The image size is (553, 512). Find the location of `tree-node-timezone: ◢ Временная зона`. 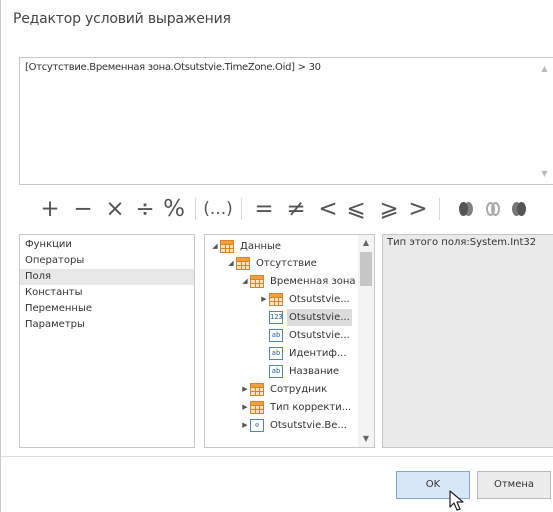

tree-node-timezone: ◢ Временная зона is located at coordinates (301, 281).